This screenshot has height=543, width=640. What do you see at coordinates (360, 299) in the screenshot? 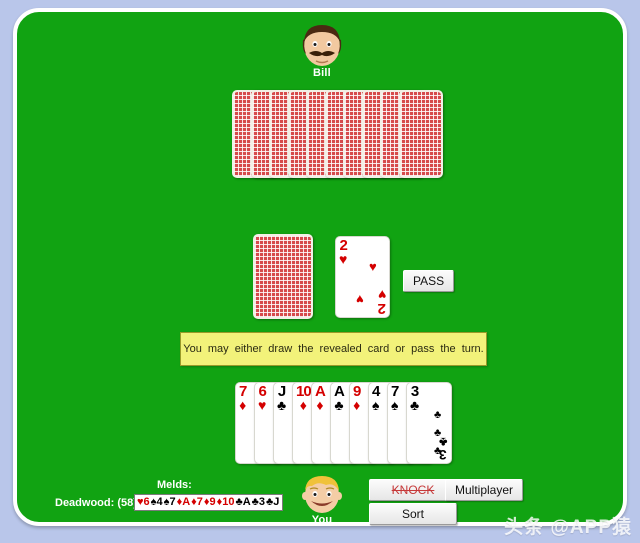
I see `discard-pip-bottom: ♥` at bounding box center [360, 299].